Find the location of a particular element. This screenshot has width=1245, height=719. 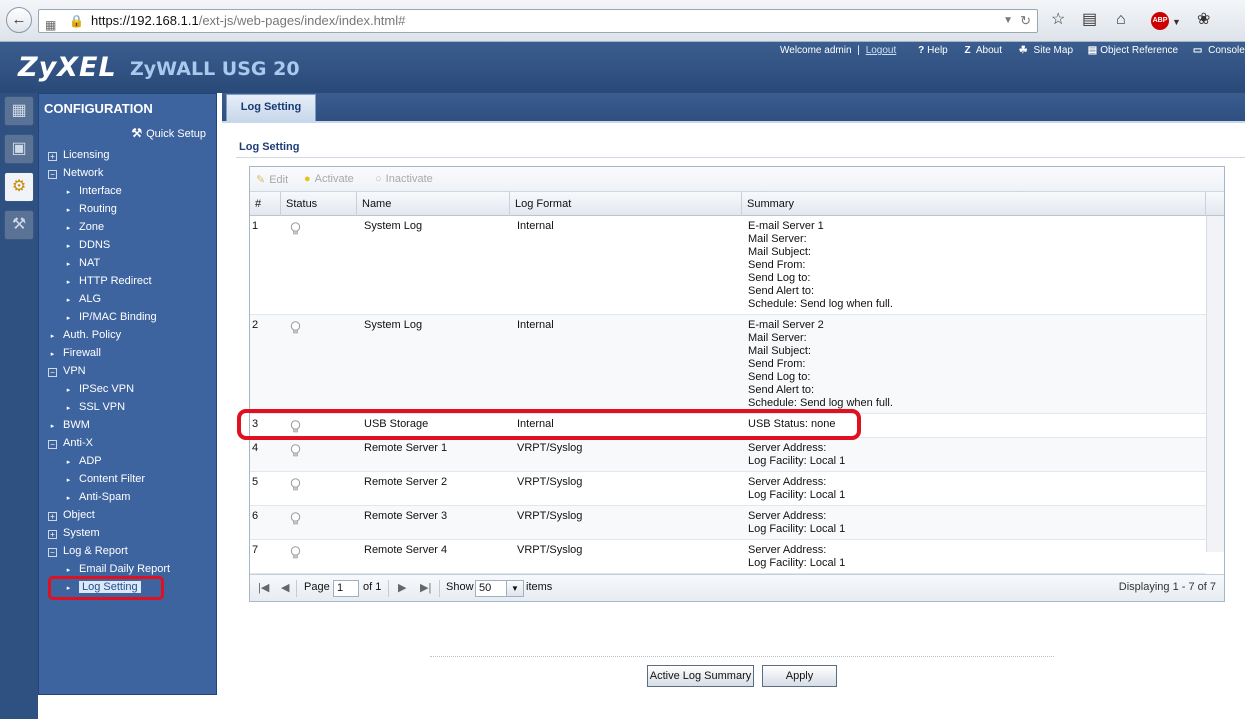

next-page-icon: ▶ is located at coordinates (402, 587).